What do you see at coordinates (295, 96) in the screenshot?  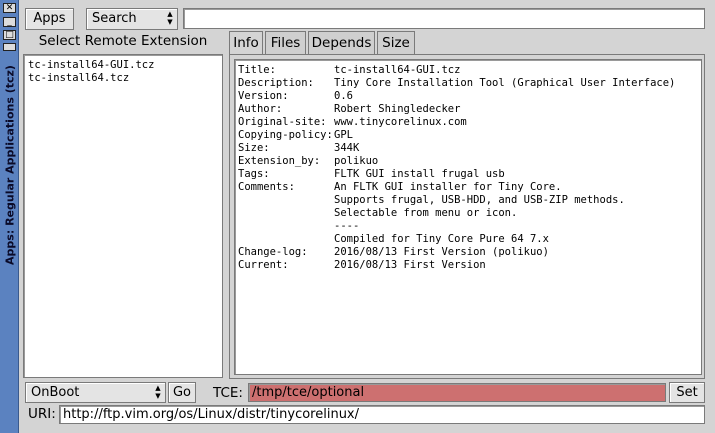 I see `info-row: Version: 0.6` at bounding box center [295, 96].